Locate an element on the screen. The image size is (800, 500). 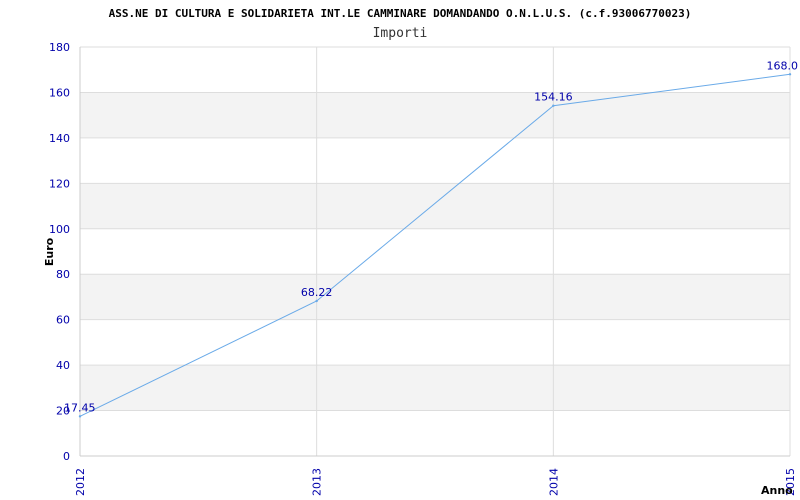
data-label: 168.0 is located at coordinates (783, 65).